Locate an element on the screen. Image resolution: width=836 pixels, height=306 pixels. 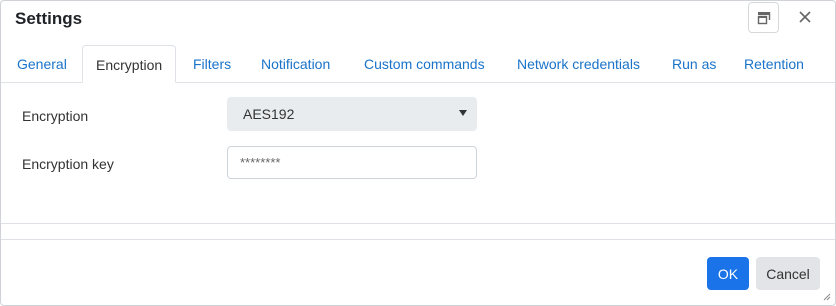
restore-window-button is located at coordinates (763, 17).